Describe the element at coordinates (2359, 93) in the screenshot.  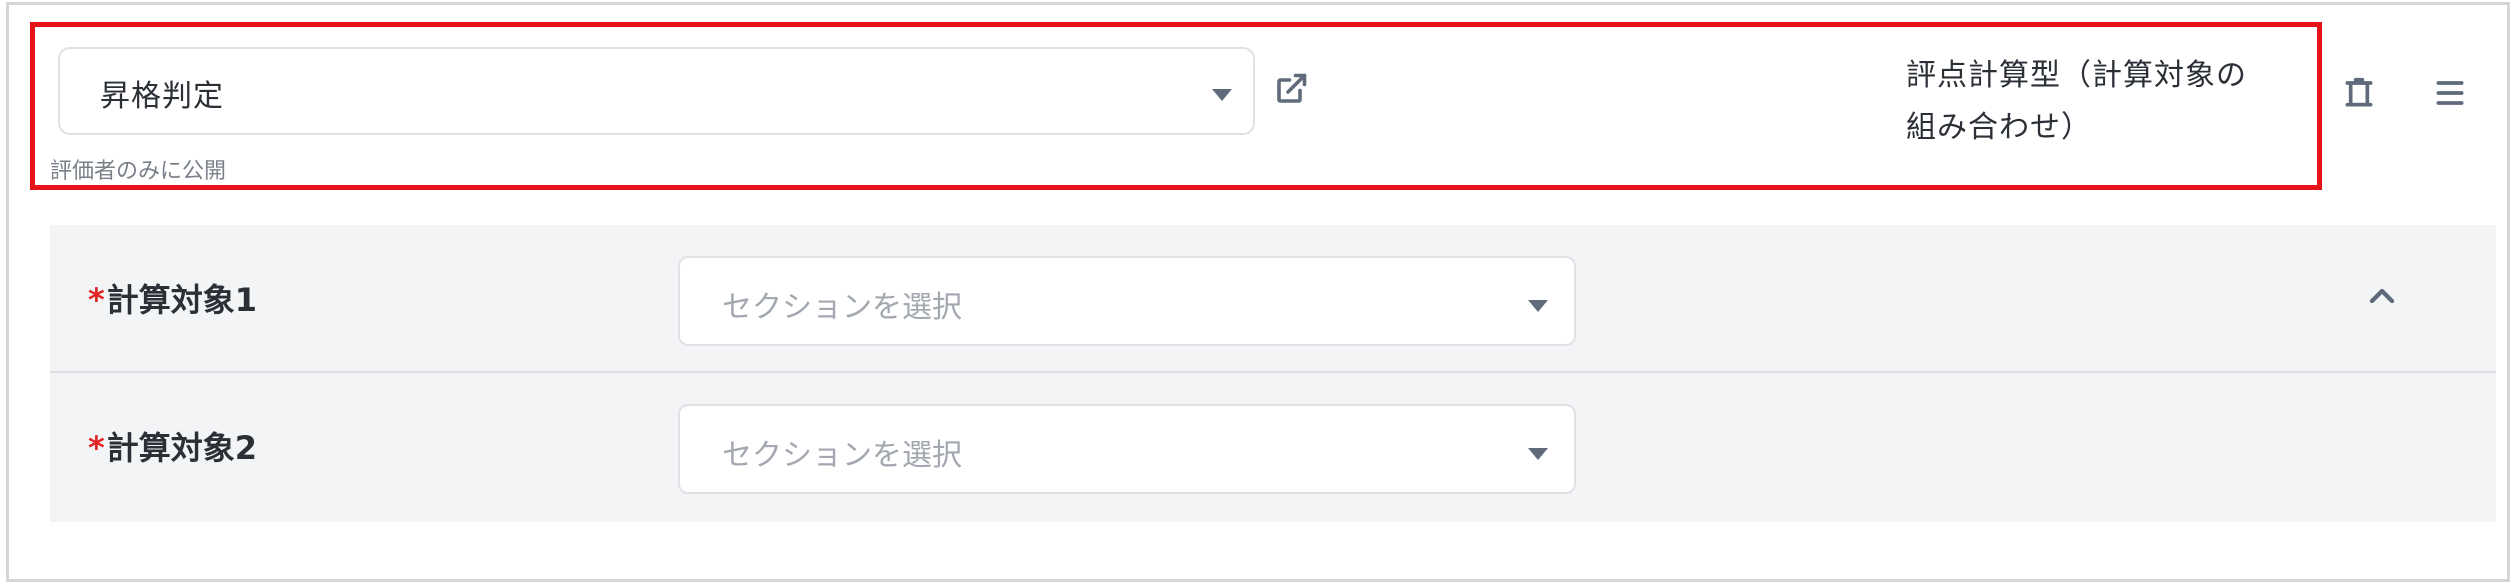
I see `trash-icon` at that location.